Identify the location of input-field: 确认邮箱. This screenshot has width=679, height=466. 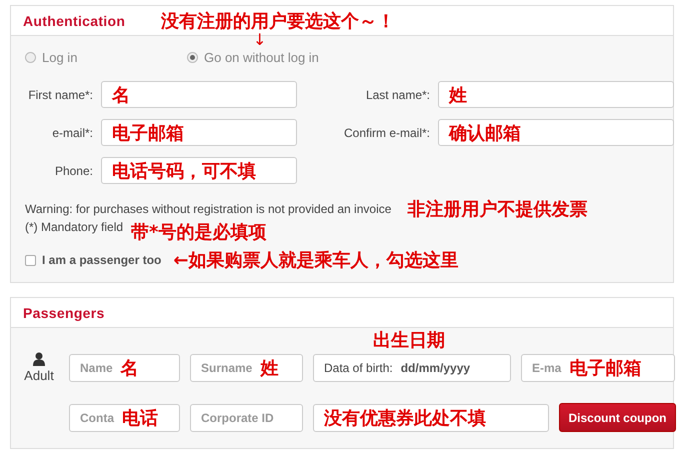
(556, 132).